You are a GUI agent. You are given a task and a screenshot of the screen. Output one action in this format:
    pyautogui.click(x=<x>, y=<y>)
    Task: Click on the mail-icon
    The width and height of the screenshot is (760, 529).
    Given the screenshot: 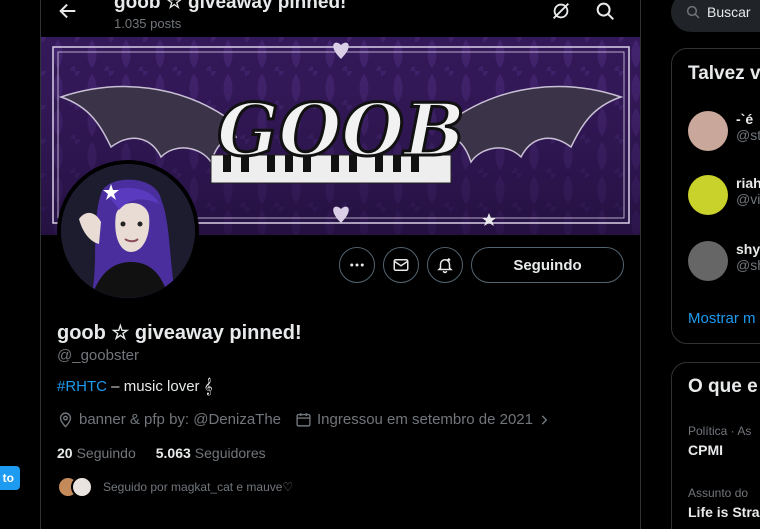 What is the action you would take?
    pyautogui.click(x=401, y=265)
    